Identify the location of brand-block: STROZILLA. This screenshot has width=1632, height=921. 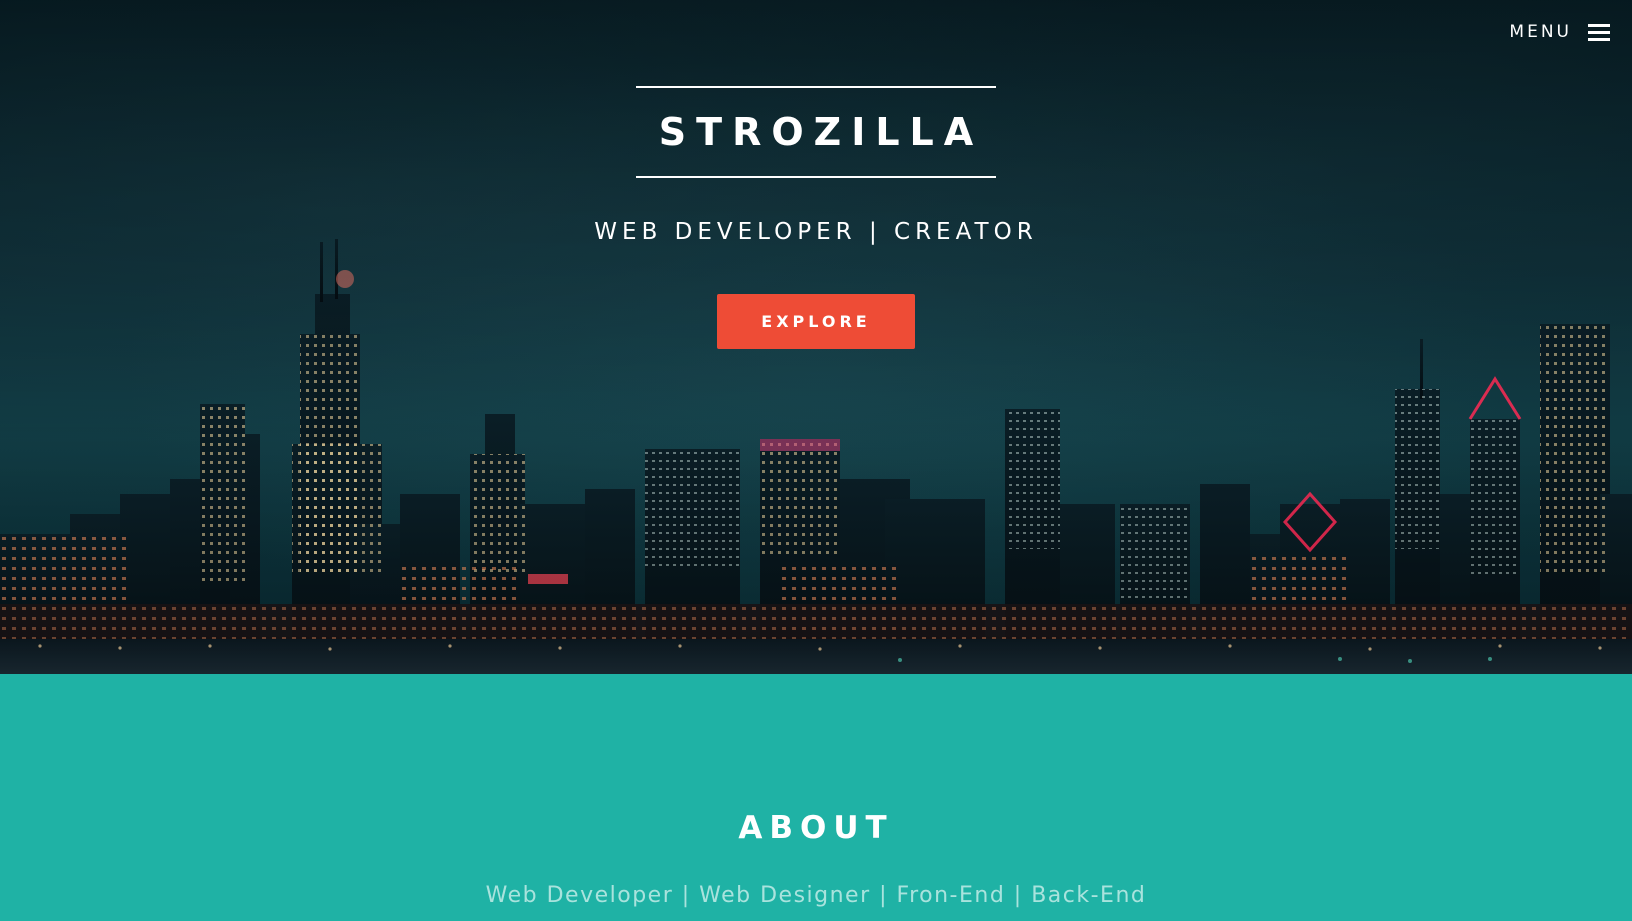
(816, 132).